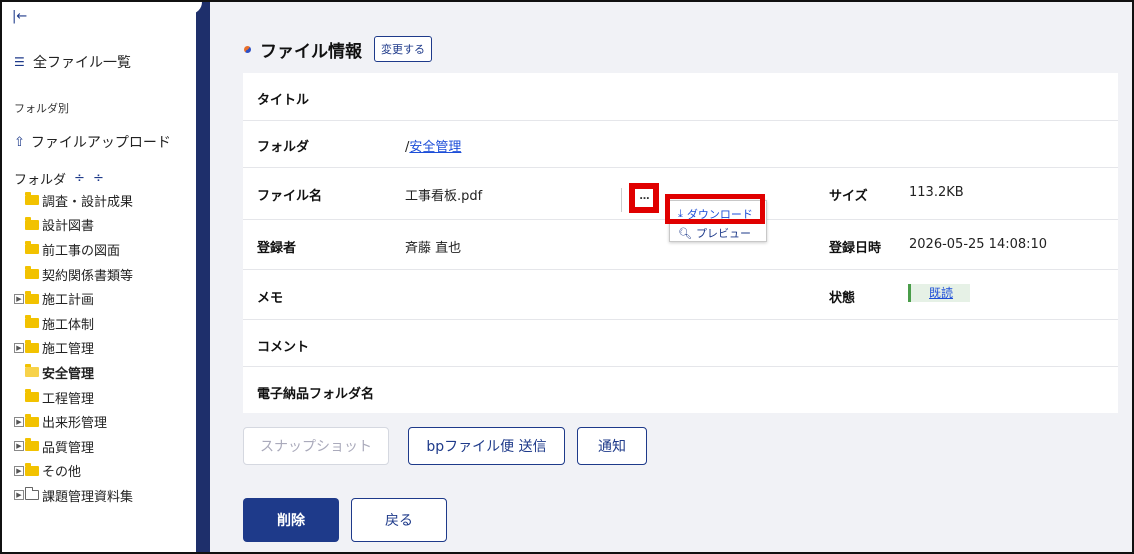 This screenshot has width=1134, height=554. What do you see at coordinates (88, 202) in the screenshot?
I see `tree-item-label: 調査・設計成果` at bounding box center [88, 202].